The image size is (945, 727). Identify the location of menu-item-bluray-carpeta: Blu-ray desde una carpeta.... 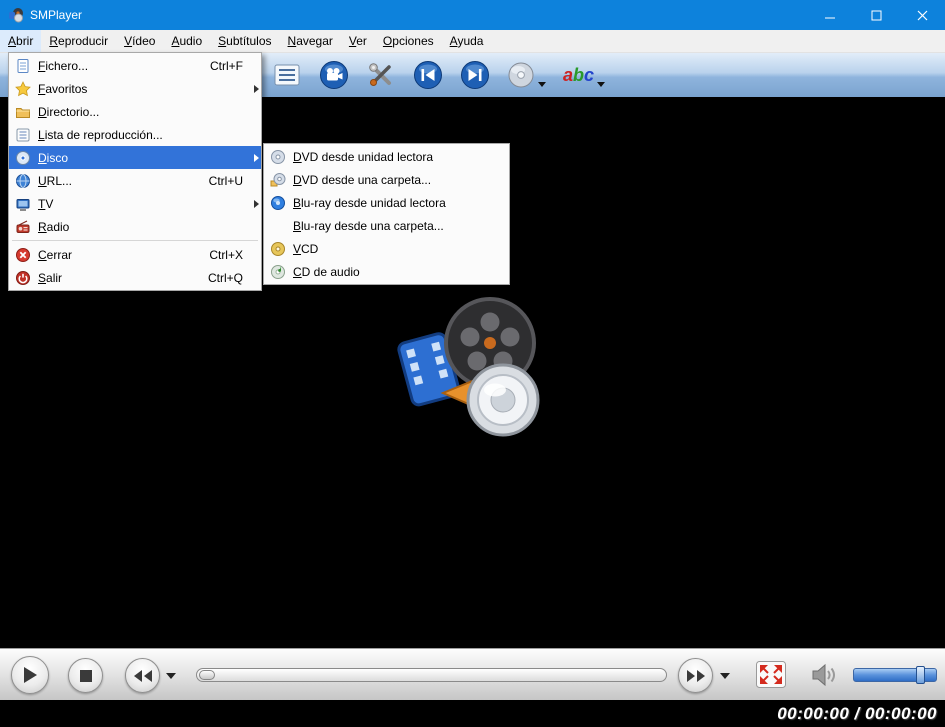
(386, 225).